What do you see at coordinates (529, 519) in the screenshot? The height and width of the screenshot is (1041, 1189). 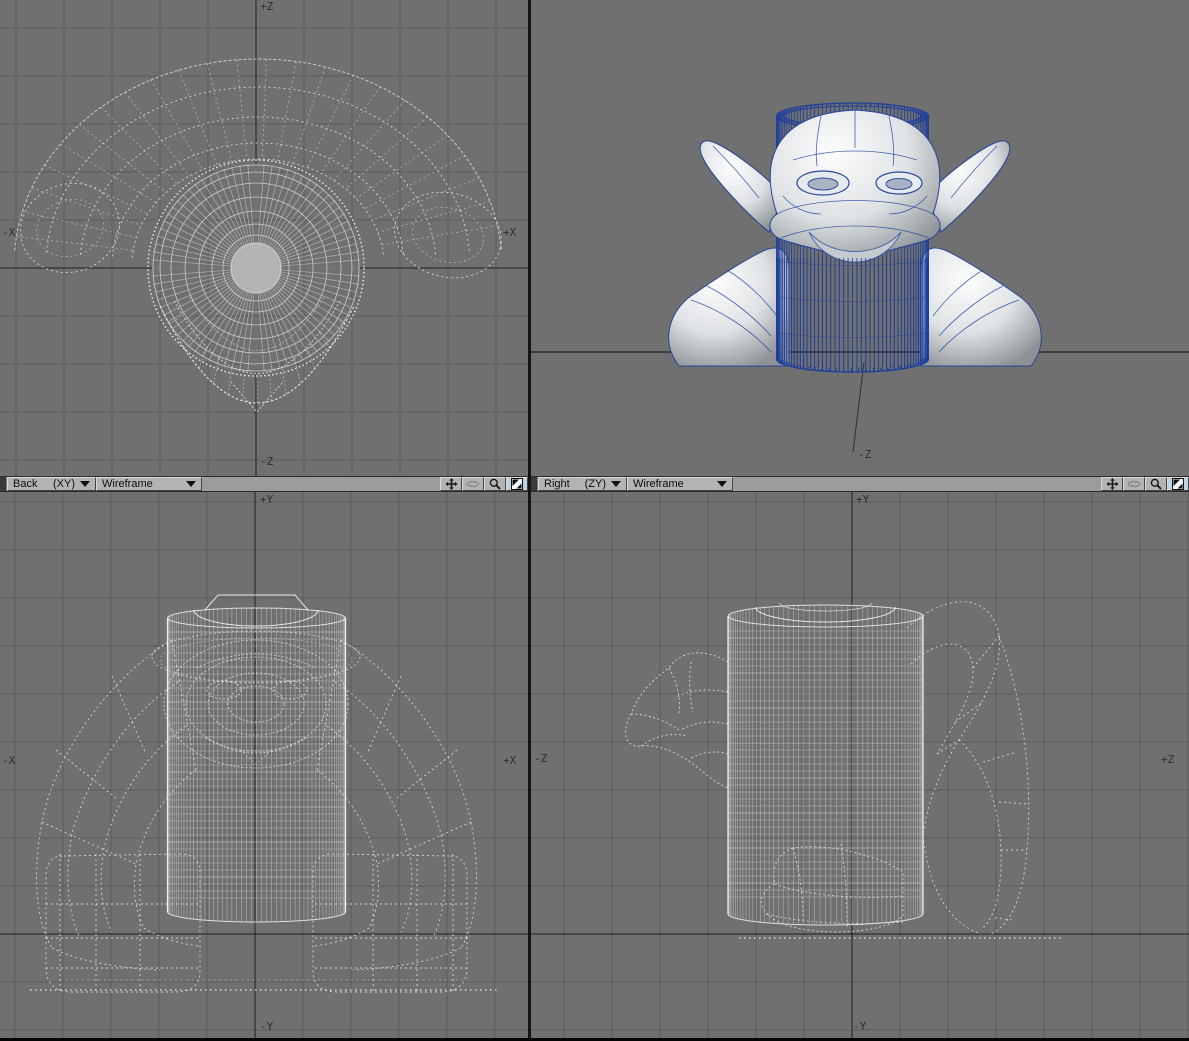 I see `viewport-splitter` at bounding box center [529, 519].